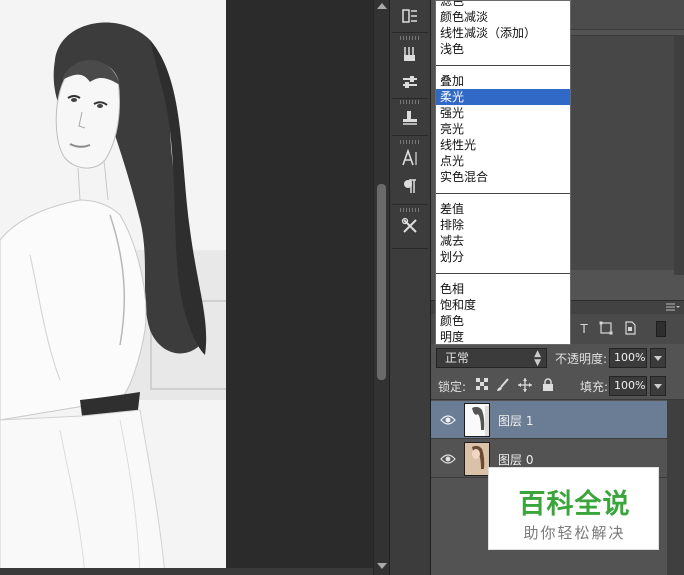  What do you see at coordinates (503, 49) in the screenshot?
I see `blend-option-lighter-color: 浅色` at bounding box center [503, 49].